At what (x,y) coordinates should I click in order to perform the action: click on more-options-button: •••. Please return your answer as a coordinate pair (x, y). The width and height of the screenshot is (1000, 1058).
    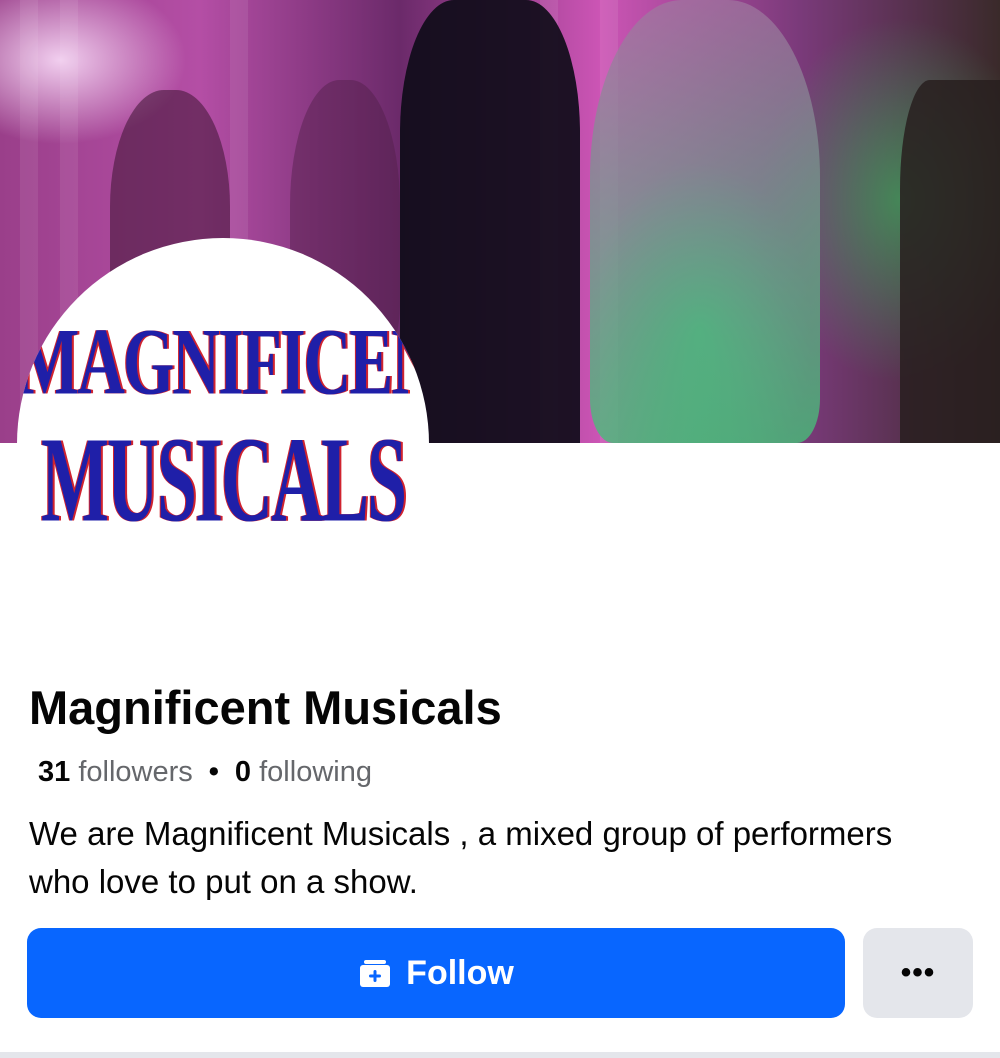
    Looking at the image, I should click on (918, 973).